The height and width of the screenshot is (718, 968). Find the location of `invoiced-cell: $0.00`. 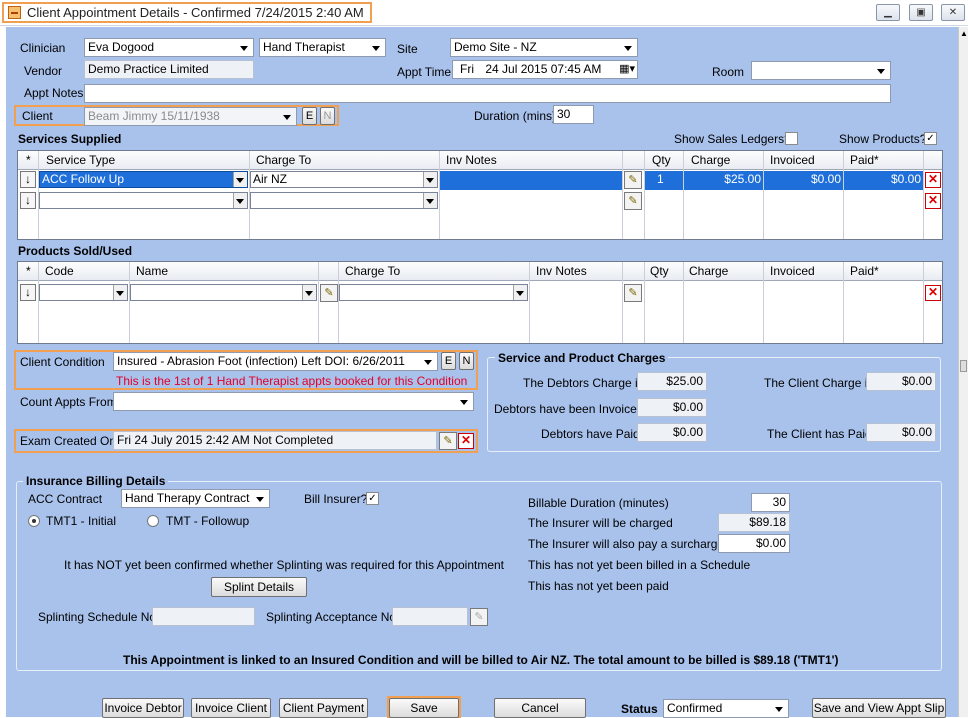

invoiced-cell: $0.00 is located at coordinates (803, 180).